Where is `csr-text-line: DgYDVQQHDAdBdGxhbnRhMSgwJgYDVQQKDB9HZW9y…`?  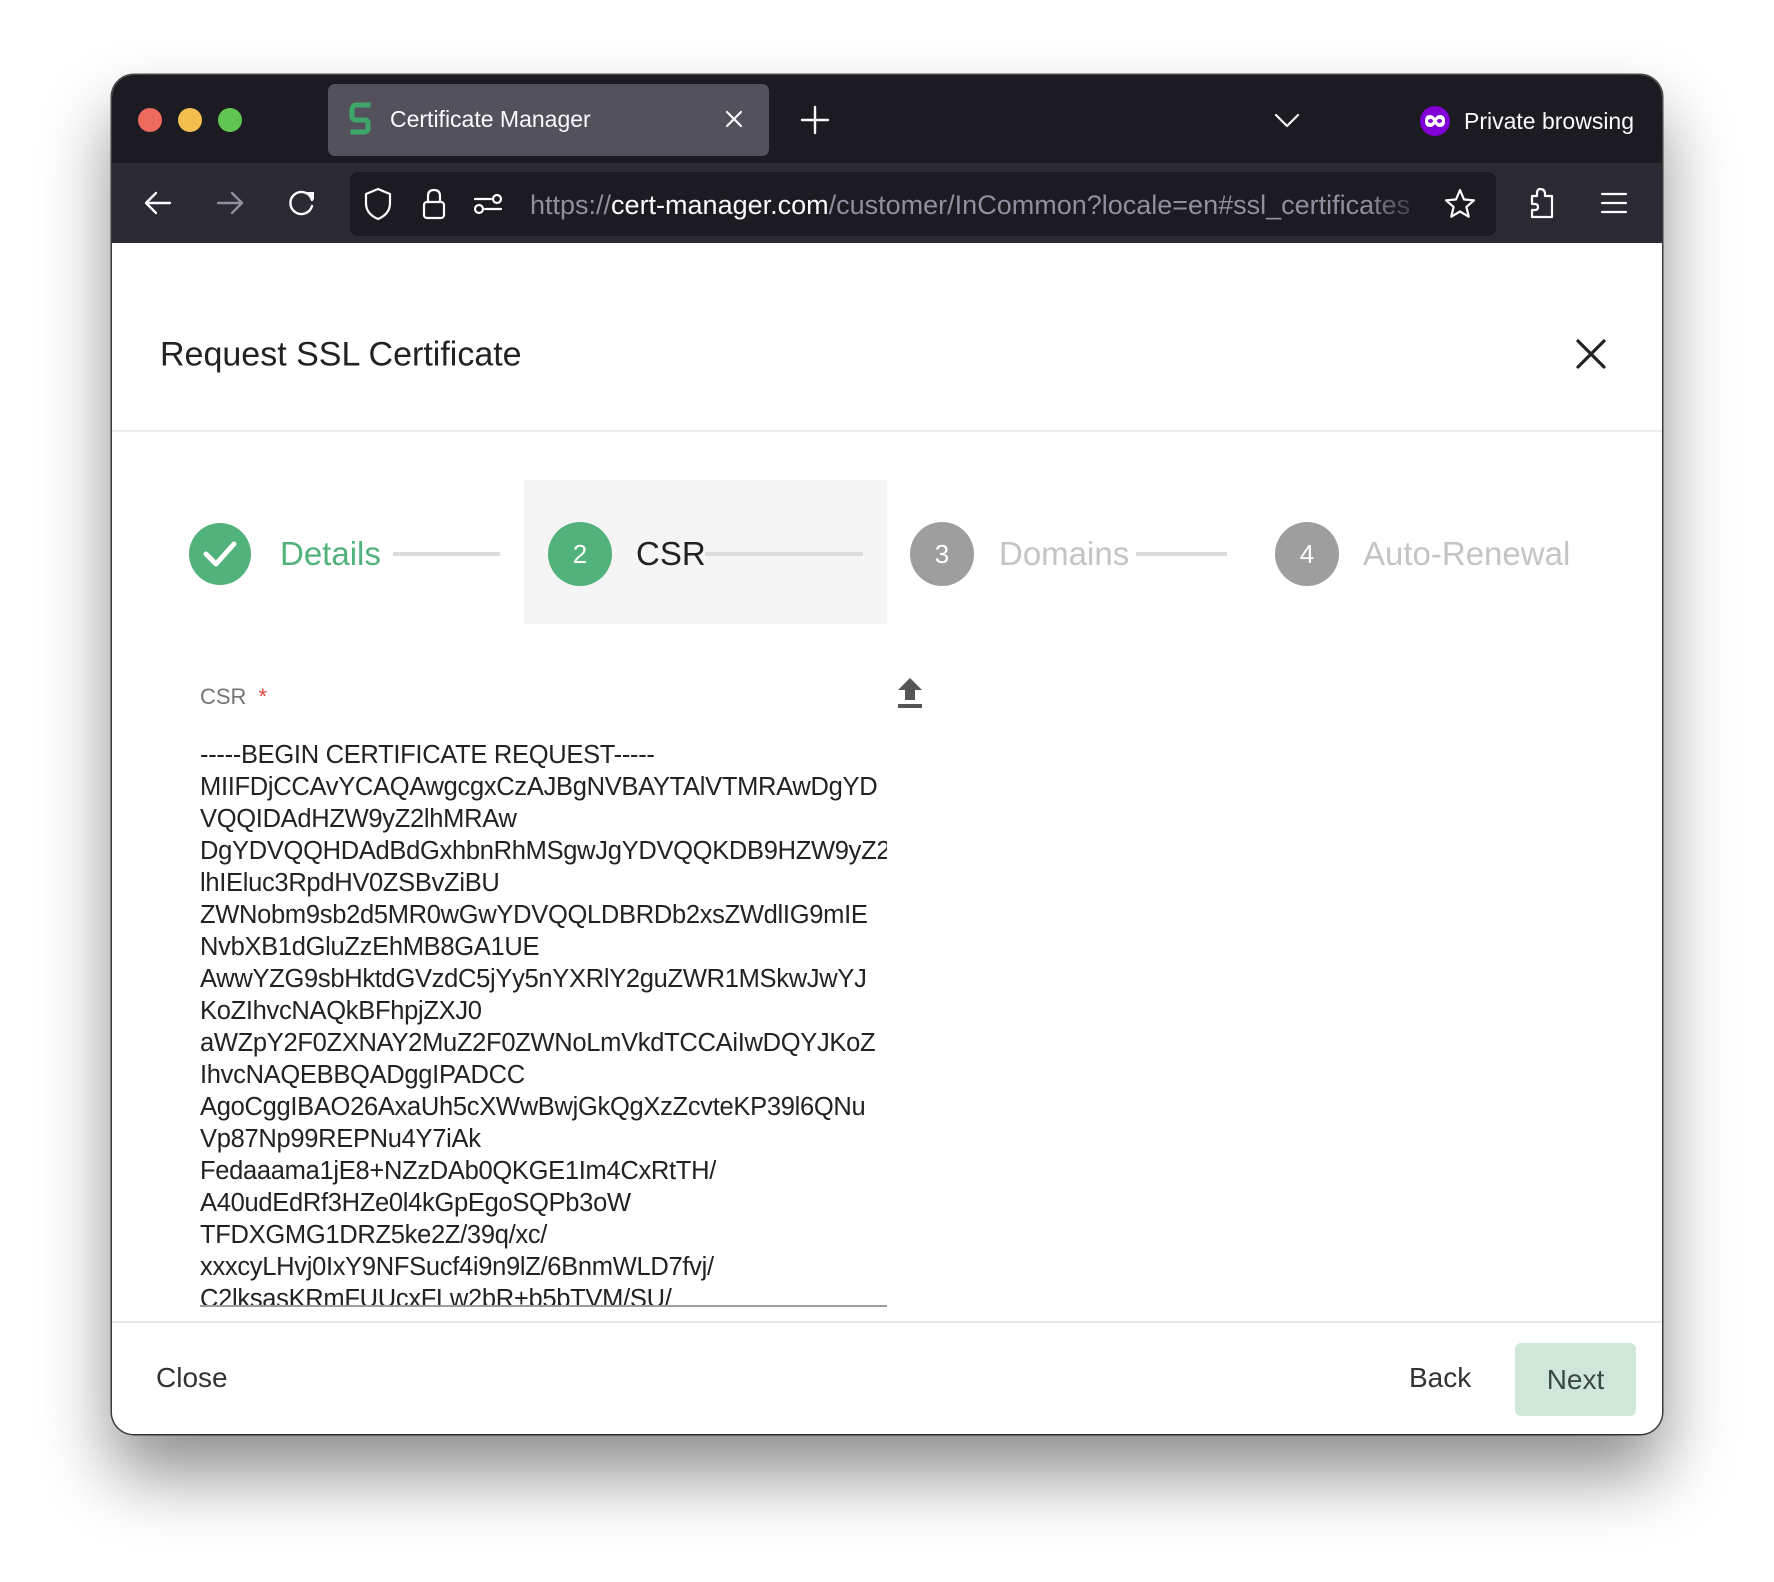
csr-text-line: DgYDVQQHDAdBdGxhbnRhMSgwJgYDVQQKDB9HZW9y… is located at coordinates (543, 851).